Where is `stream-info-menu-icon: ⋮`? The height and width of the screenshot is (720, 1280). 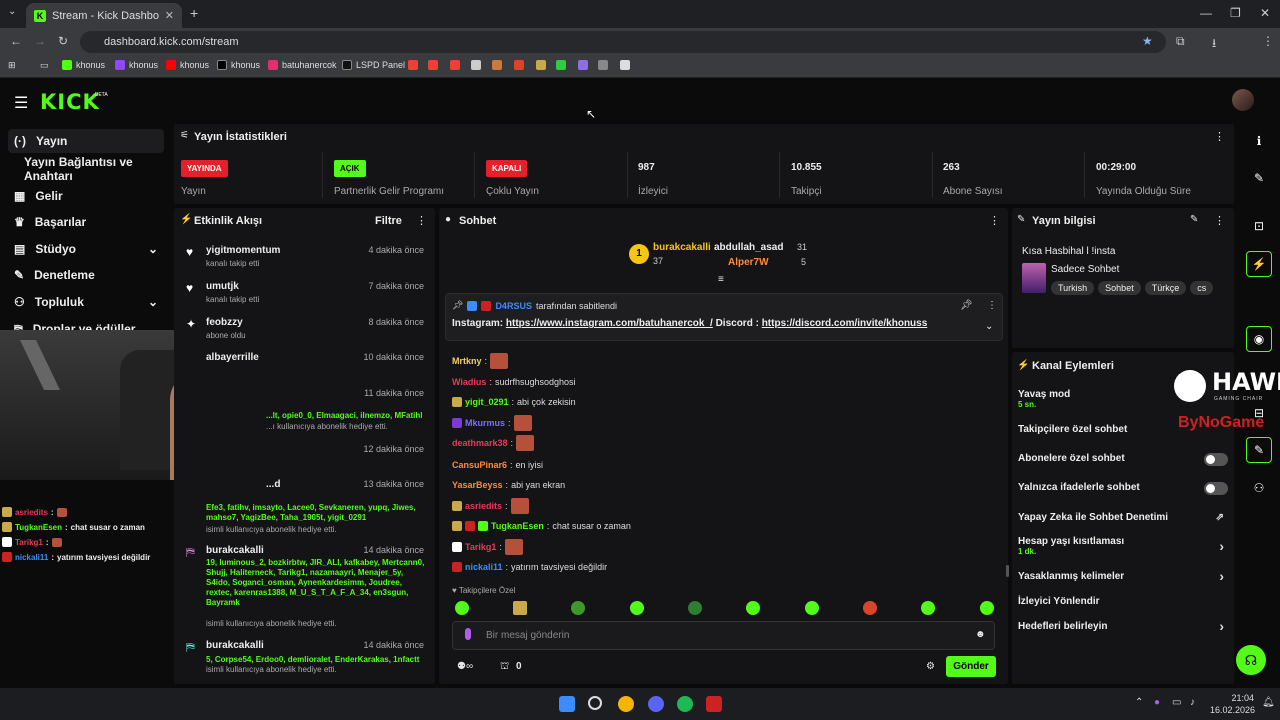
stream-info-menu-icon: ⋮ is located at coordinates (1219, 220).